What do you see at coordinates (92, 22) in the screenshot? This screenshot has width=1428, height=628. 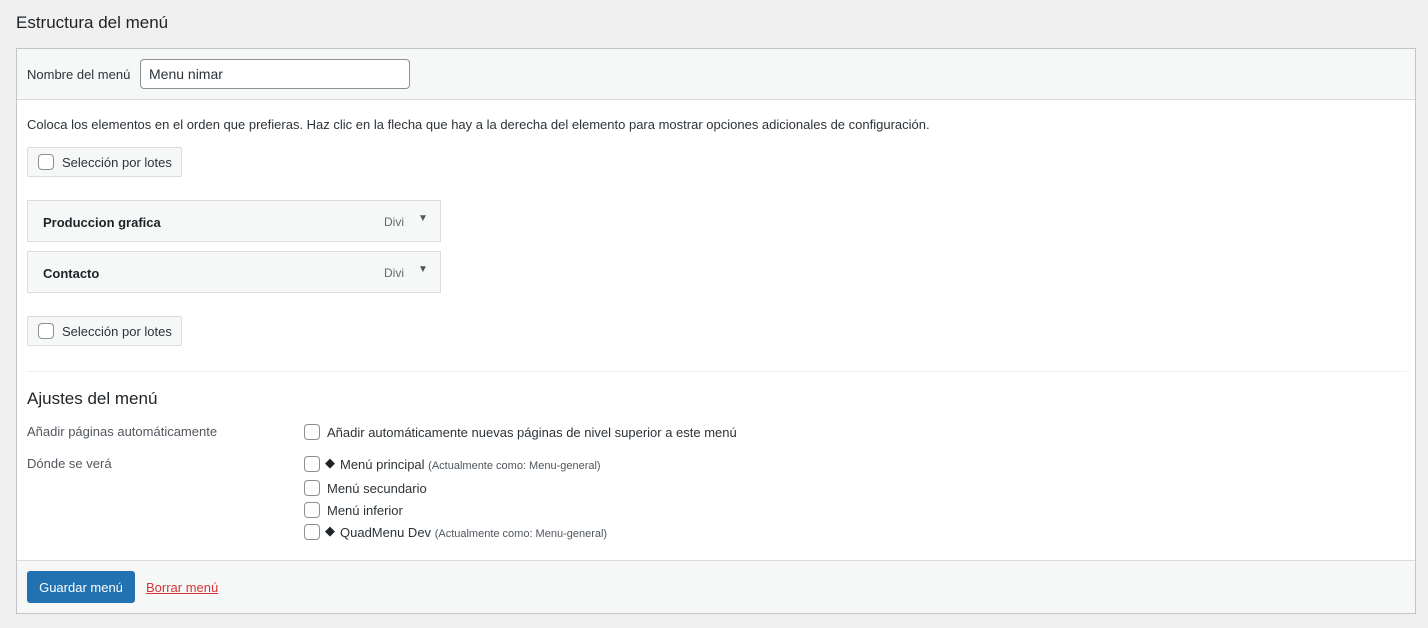 I see `page-title: Estructura del menú` at bounding box center [92, 22].